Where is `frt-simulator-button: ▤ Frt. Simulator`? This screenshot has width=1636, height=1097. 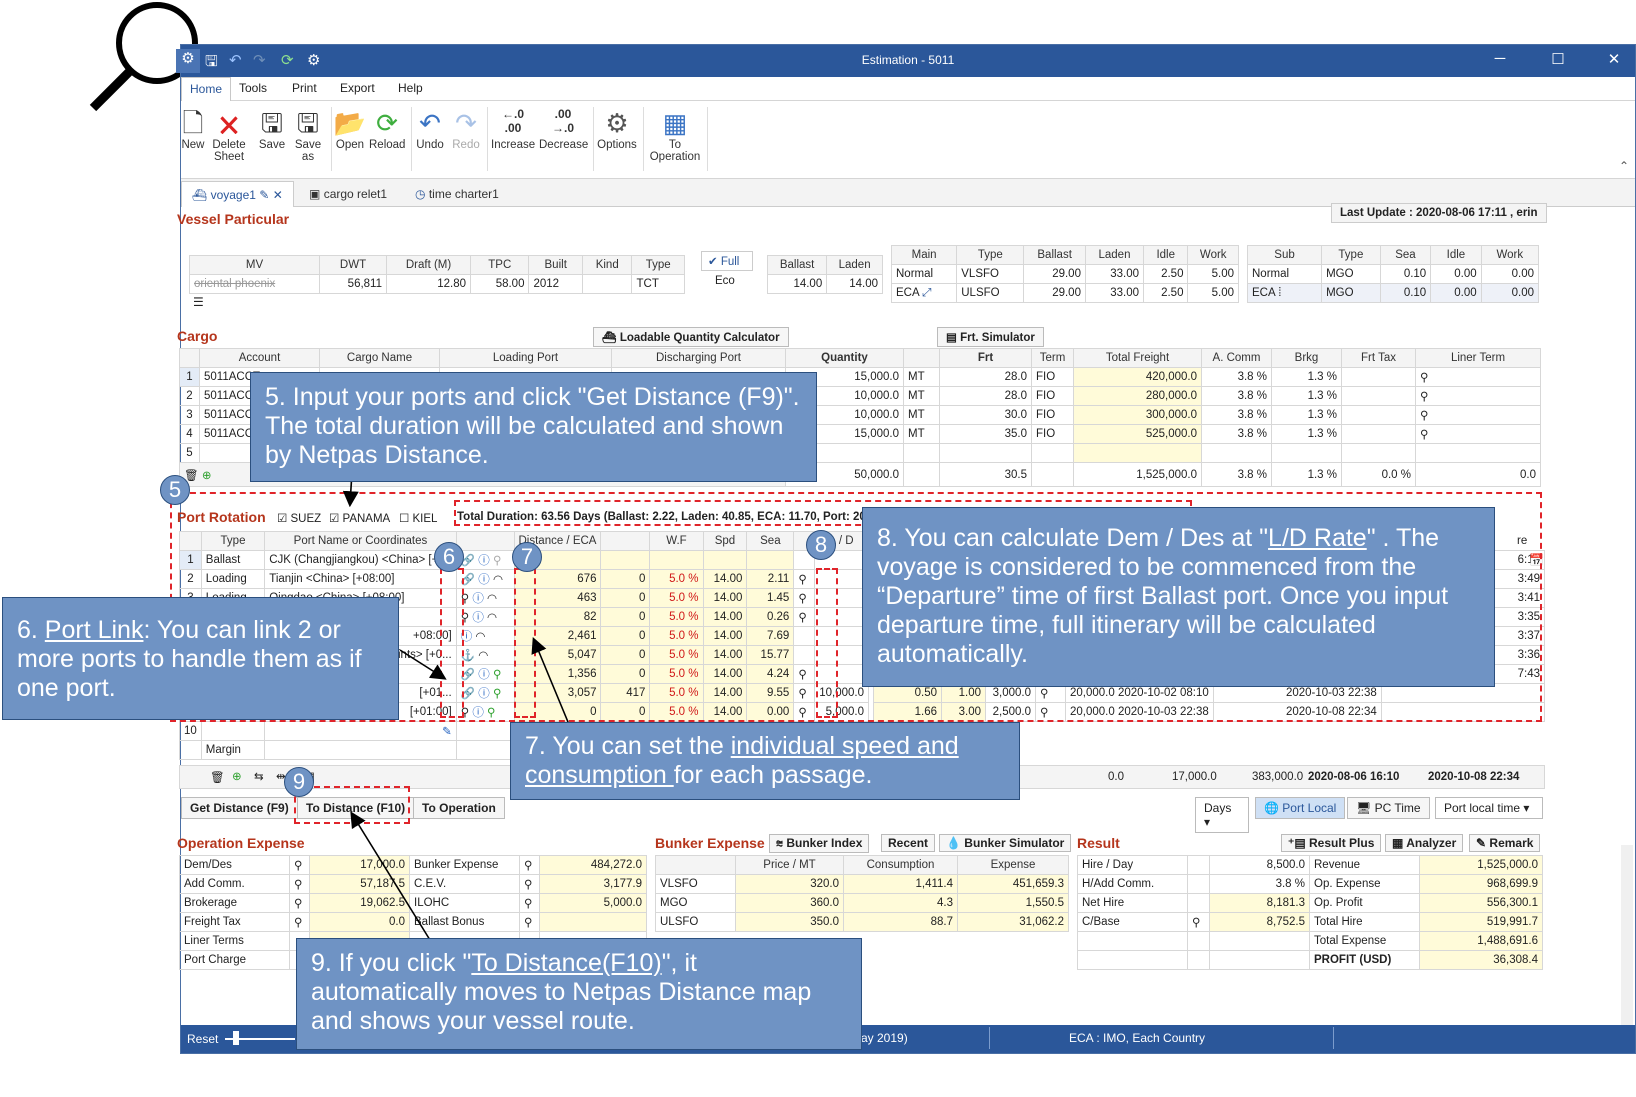
frt-simulator-button: ▤ Frt. Simulator is located at coordinates (990, 337).